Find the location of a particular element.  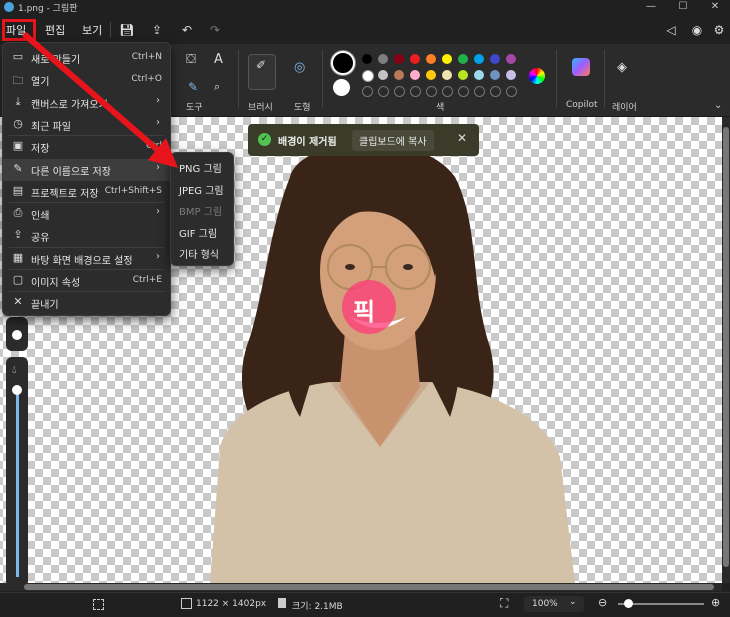

chevron-down-icon: ⌄ is located at coordinates (573, 602).